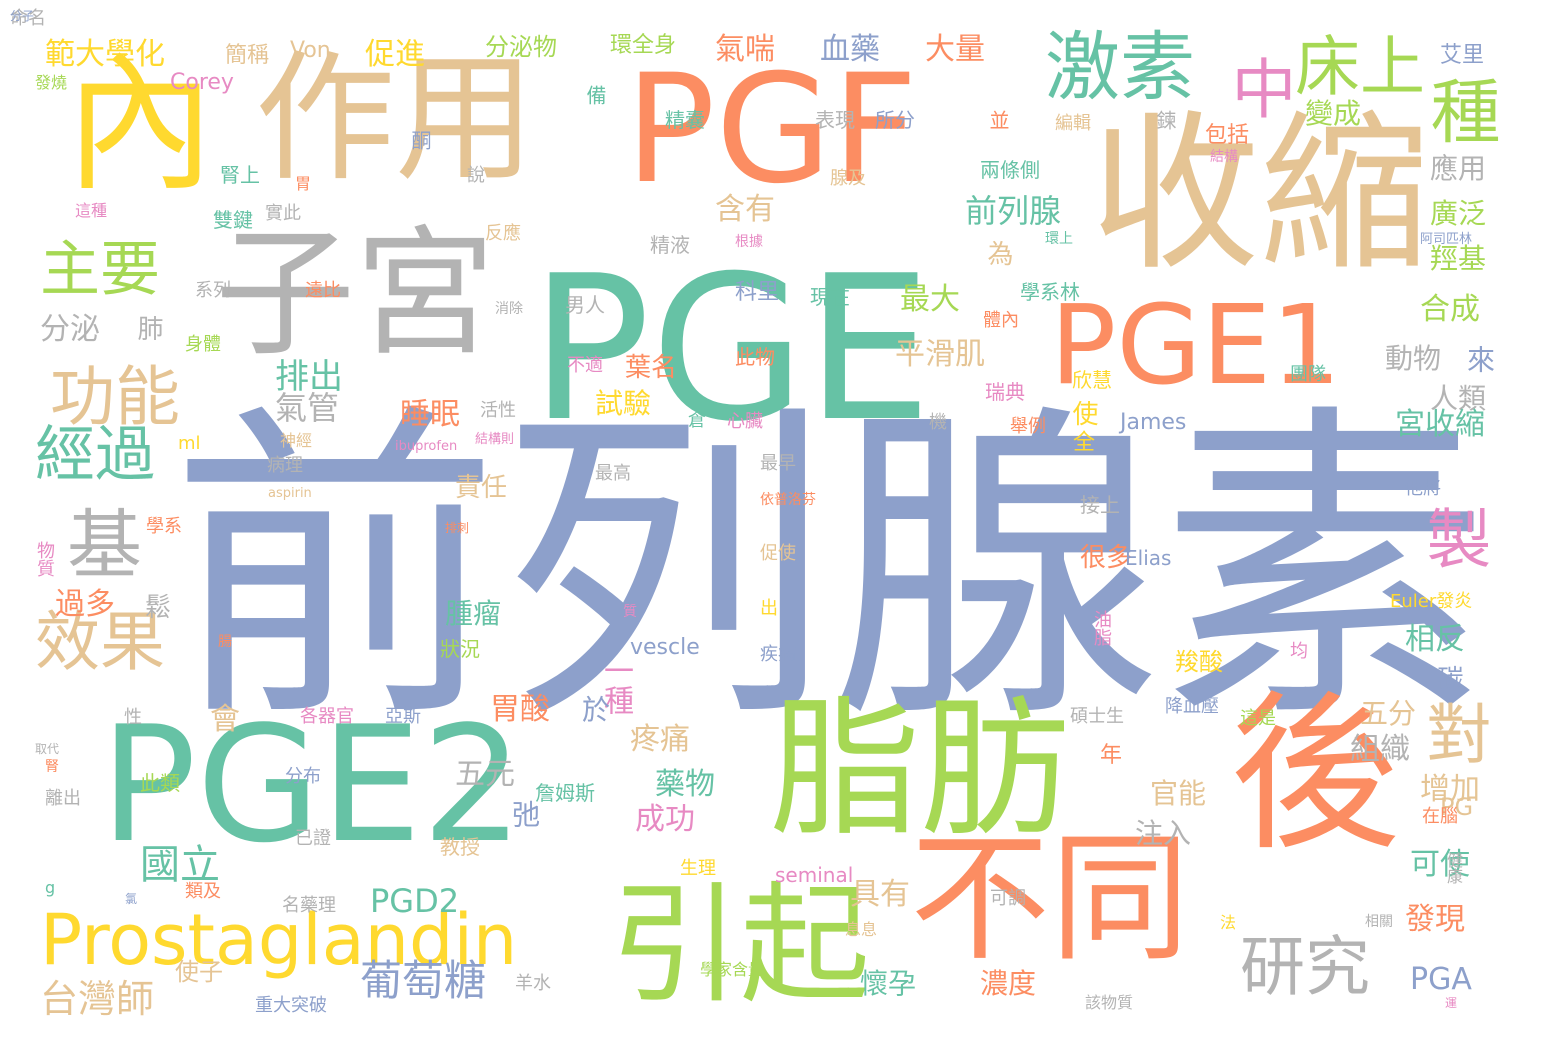 The width and height of the screenshot is (1548, 1052). What do you see at coordinates (97, 999) in the screenshot?
I see `word-28: 台灣師` at bounding box center [97, 999].